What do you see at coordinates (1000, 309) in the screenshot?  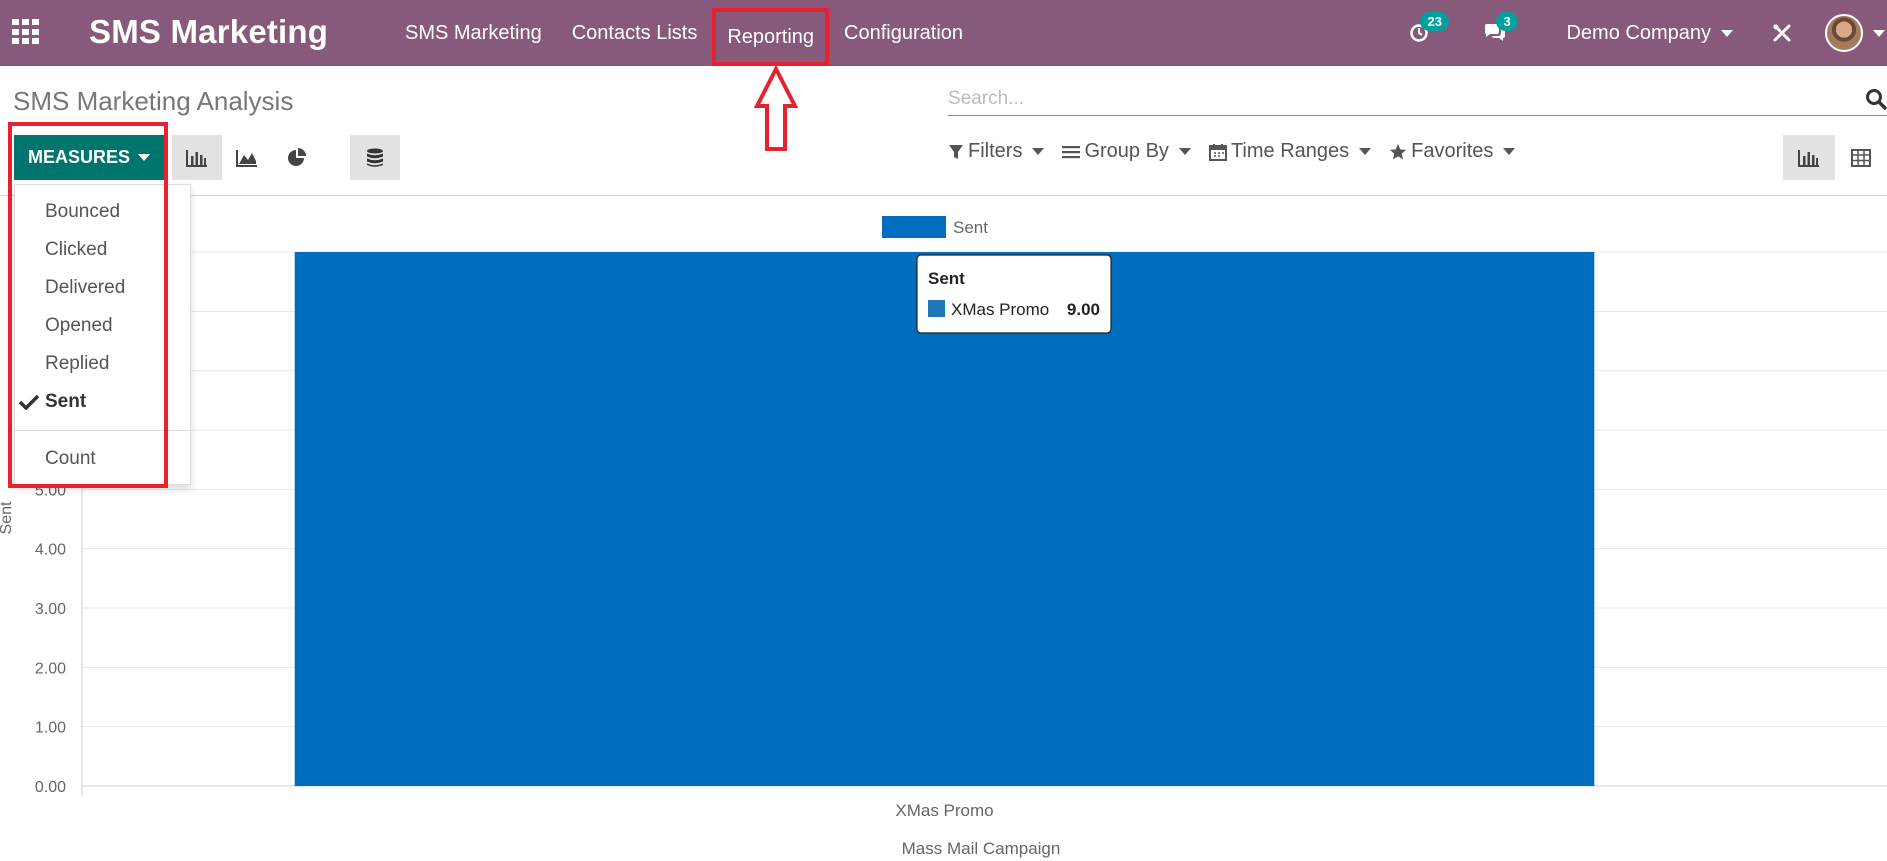 I see `tooltip-label: XMas Promo` at bounding box center [1000, 309].